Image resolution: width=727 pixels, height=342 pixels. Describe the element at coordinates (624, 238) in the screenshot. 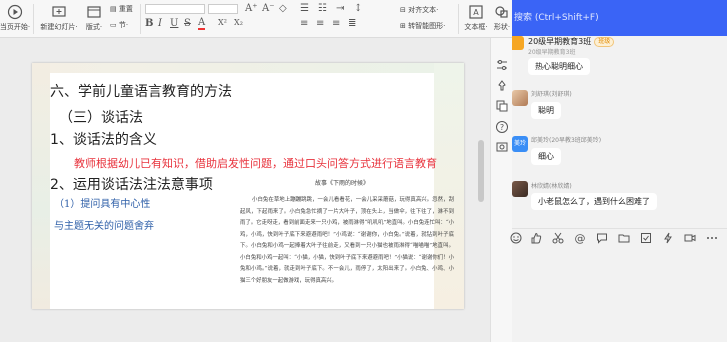

I see `folder-icon` at that location.